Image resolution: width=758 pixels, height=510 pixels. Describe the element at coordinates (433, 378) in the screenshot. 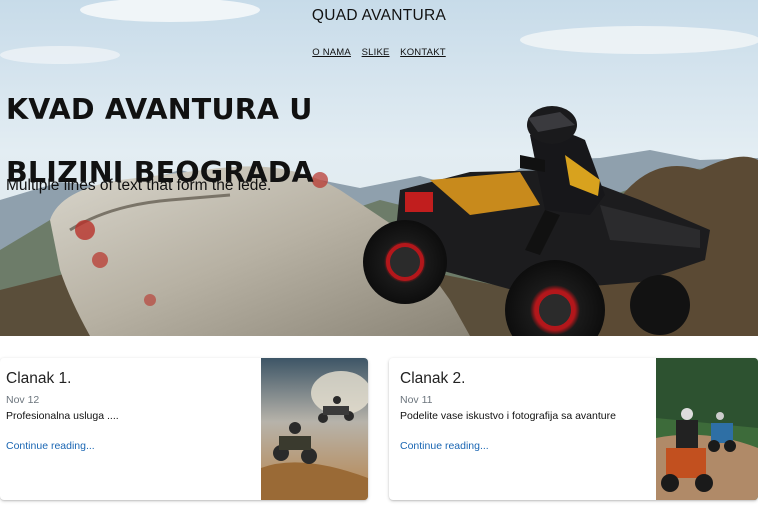

I see `card-title: Clanak 2.` at that location.